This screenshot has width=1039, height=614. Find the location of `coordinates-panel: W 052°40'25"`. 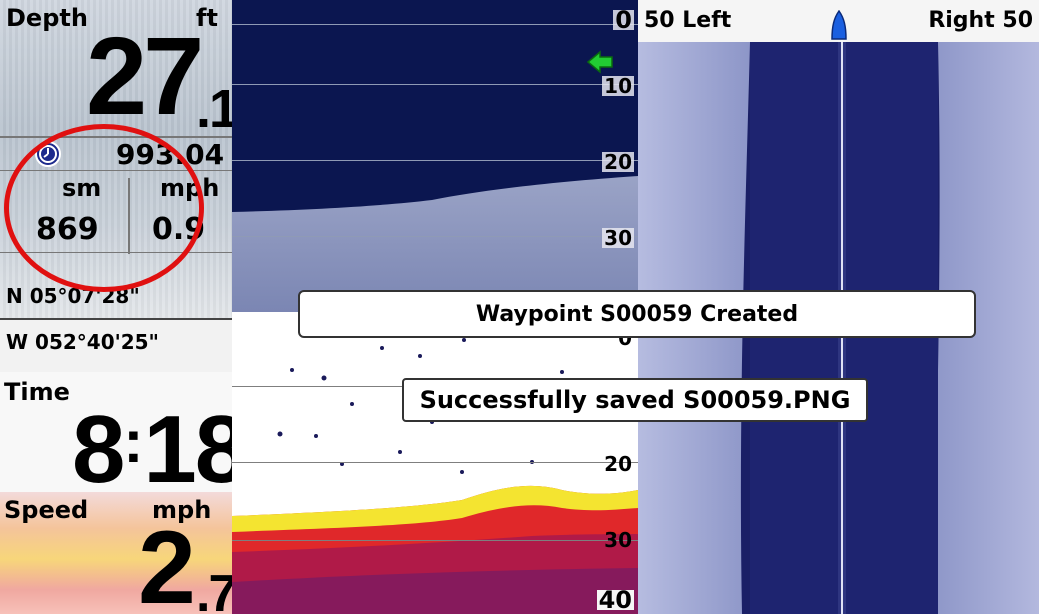

coordinates-panel: W 052°40'25" is located at coordinates (116, 346).